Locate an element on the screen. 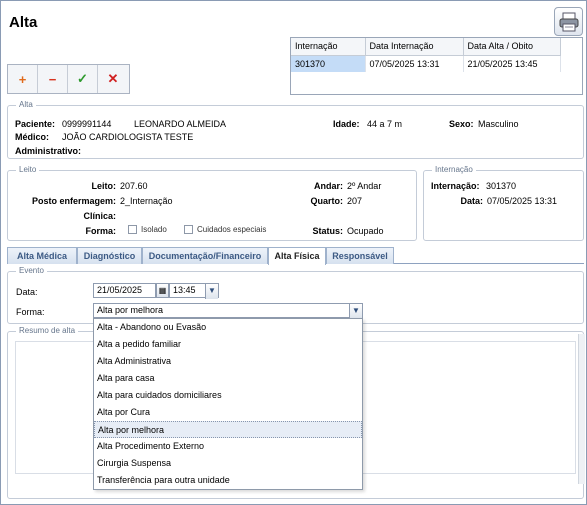 Image resolution: width=587 pixels, height=505 pixels. grid-header: Data Internação is located at coordinates (414, 47).